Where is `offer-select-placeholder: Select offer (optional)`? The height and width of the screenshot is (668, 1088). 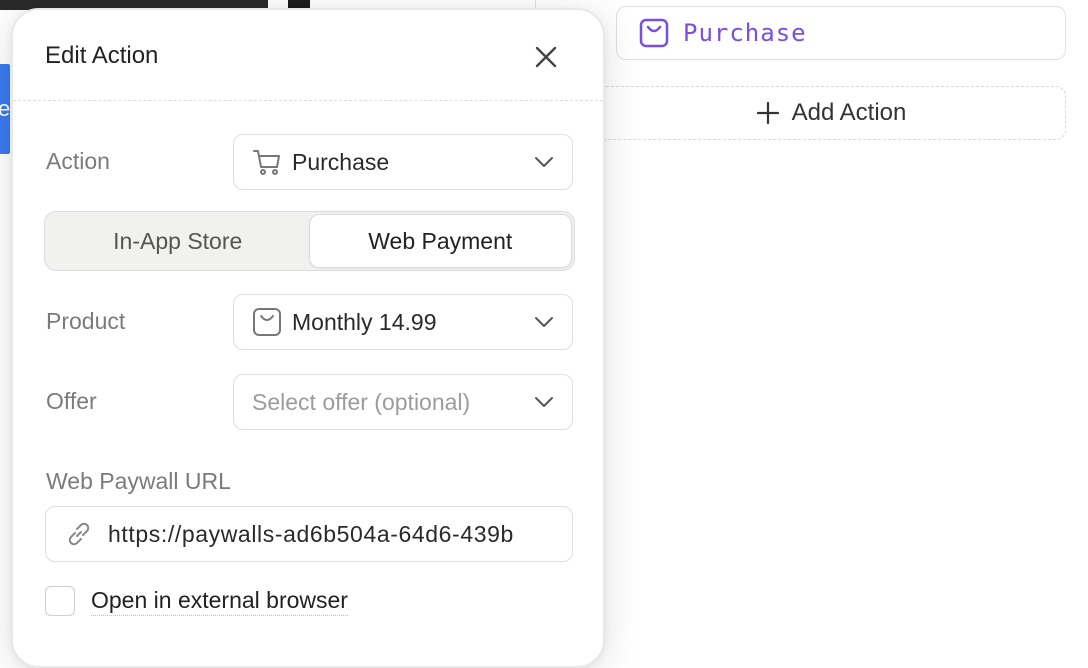
offer-select-placeholder: Select offer (optional) is located at coordinates (361, 401).